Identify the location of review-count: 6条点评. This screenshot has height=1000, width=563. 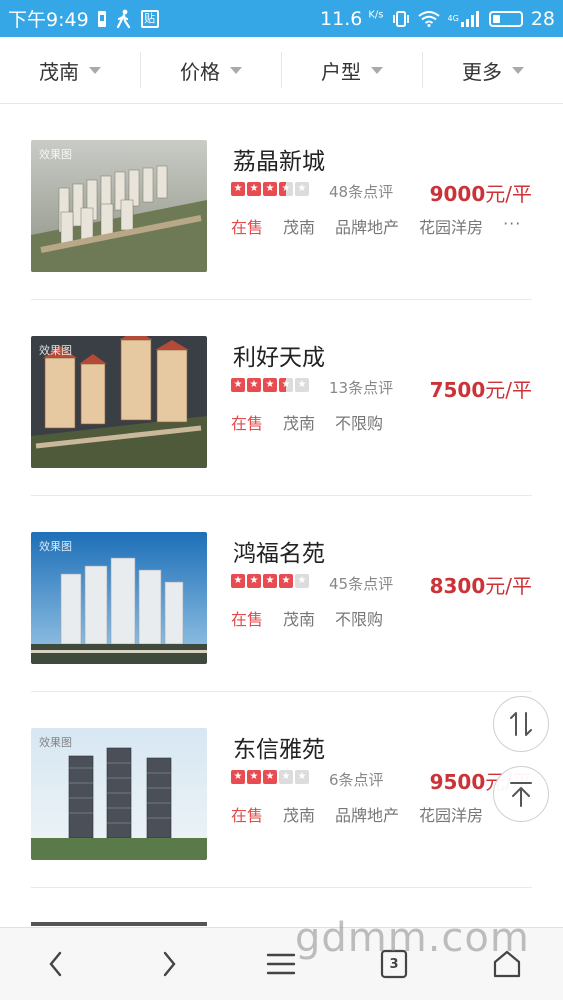
(356, 780).